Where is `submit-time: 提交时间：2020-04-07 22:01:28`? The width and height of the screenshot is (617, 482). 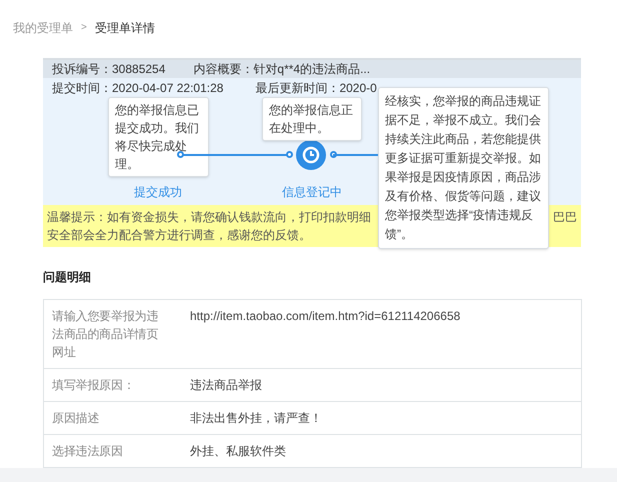
submit-time: 提交时间：2020-04-07 22:01:28 is located at coordinates (138, 88).